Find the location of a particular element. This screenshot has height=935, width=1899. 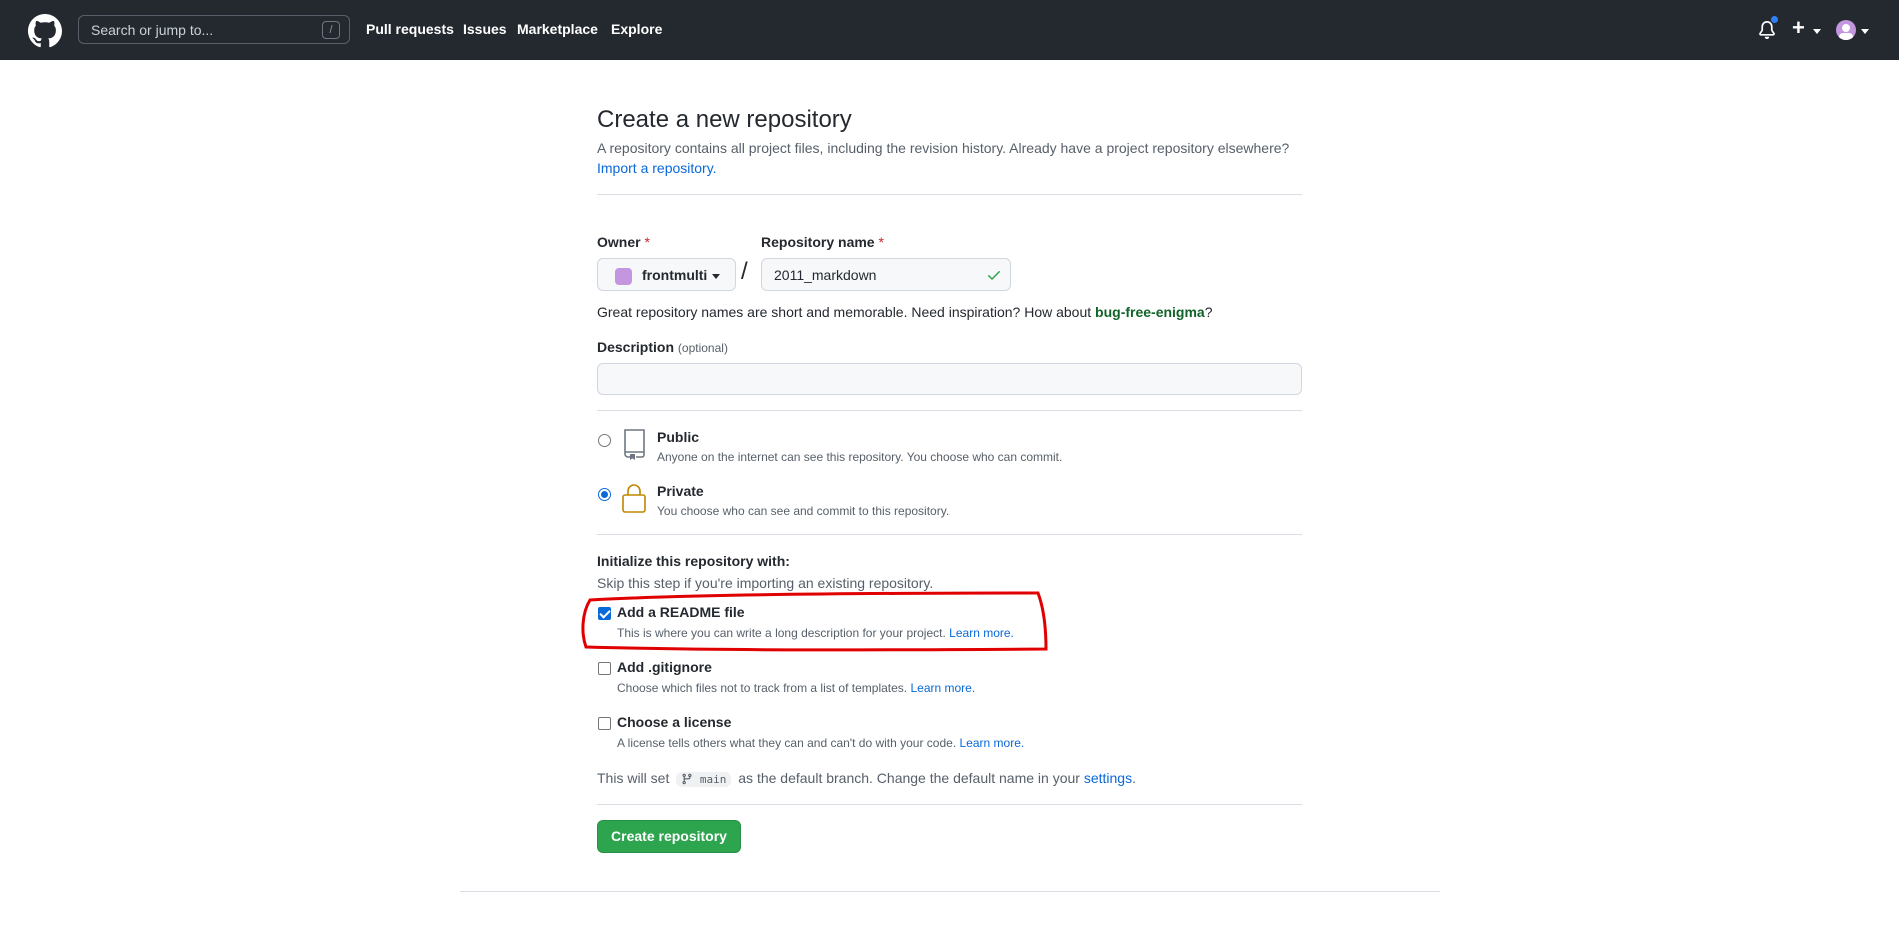

repository-name-value: 2011_markdown is located at coordinates (825, 275).